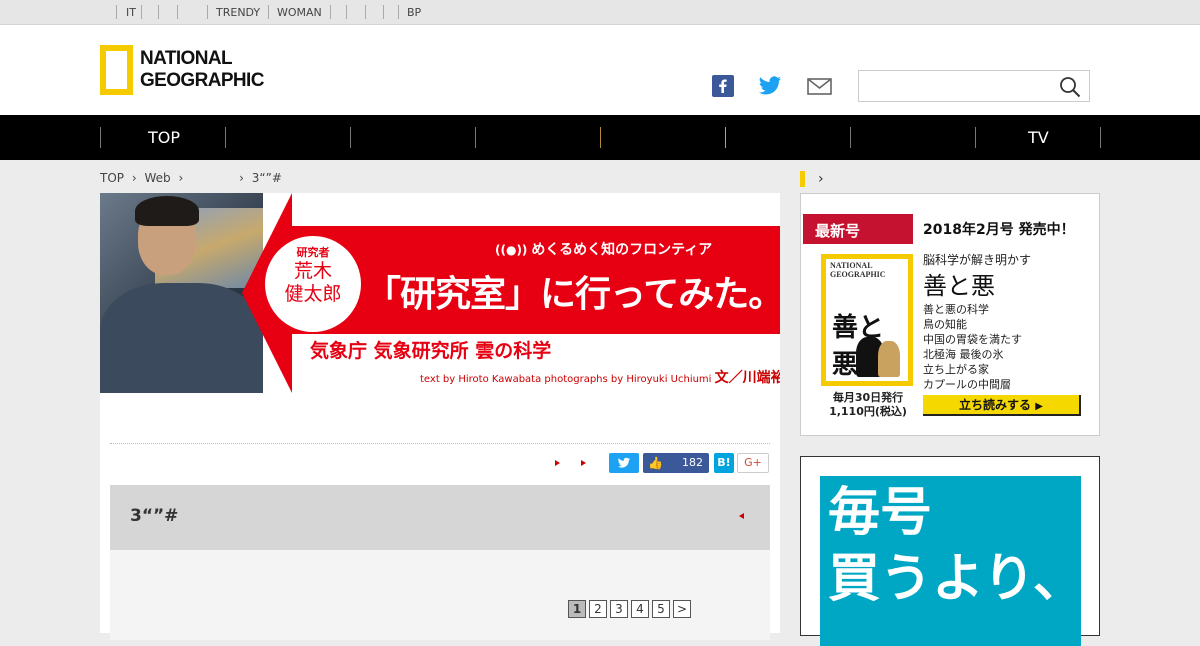 This screenshot has width=1200, height=646. What do you see at coordinates (600, 12) in the screenshot?
I see `top-utility-bar: IT TRENDY WOMAN BP` at bounding box center [600, 12].